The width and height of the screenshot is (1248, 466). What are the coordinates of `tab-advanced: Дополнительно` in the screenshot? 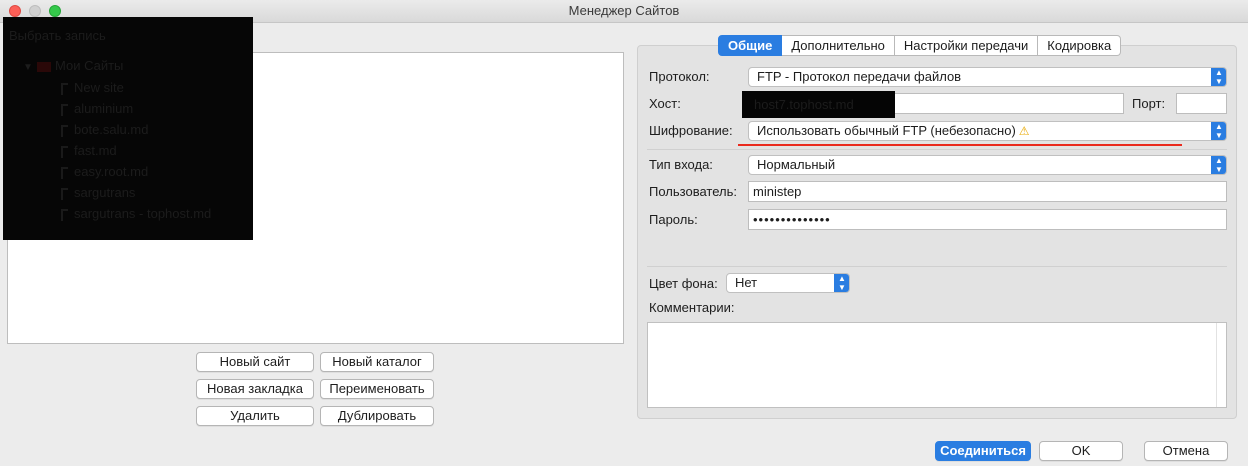 It's located at (838, 45).